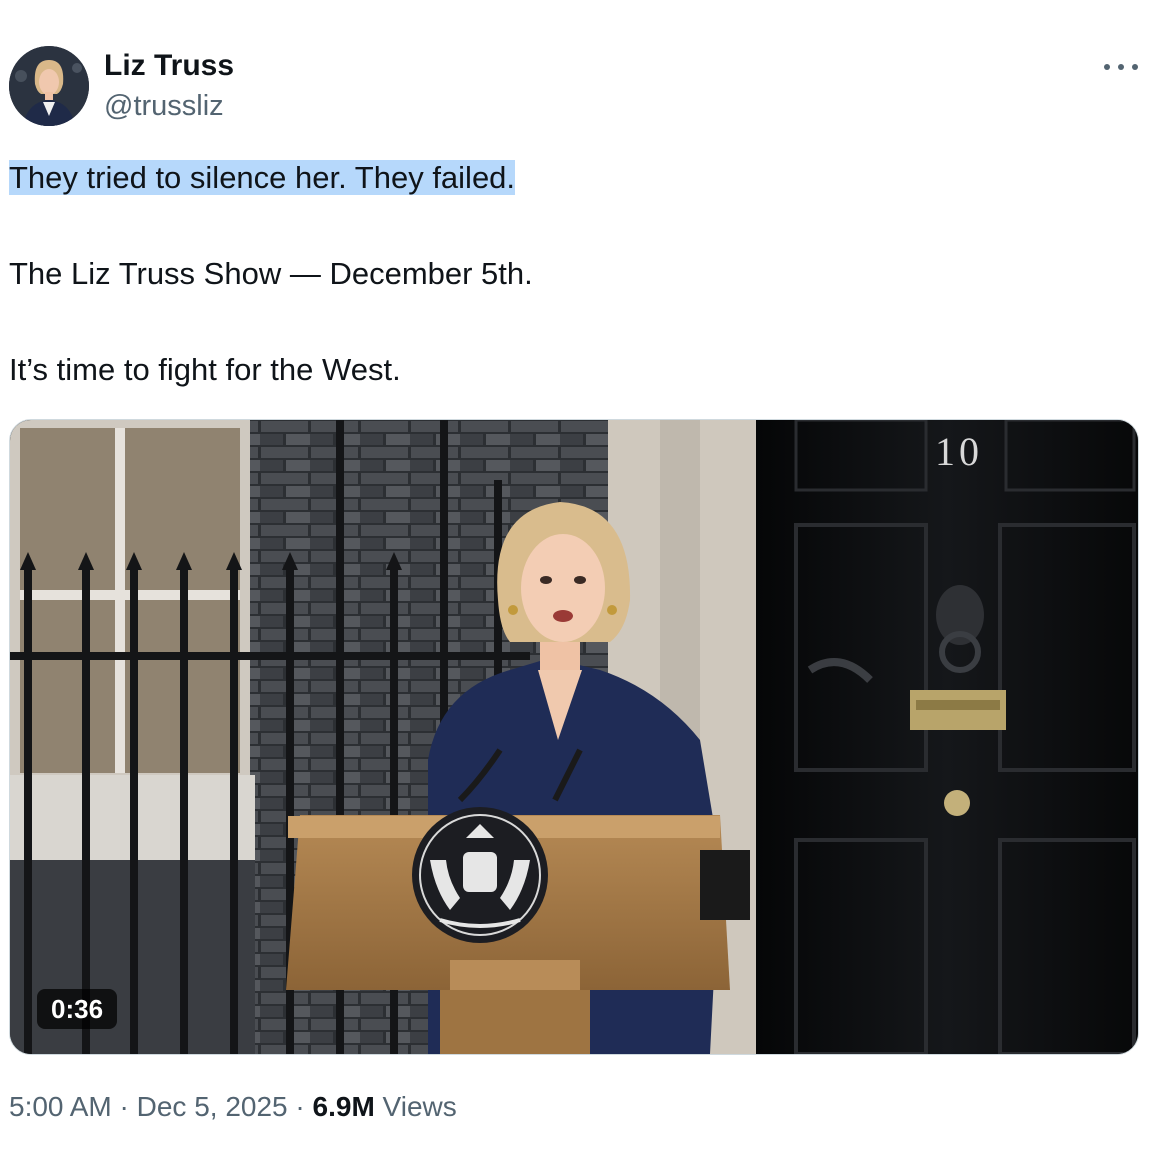 Image resolution: width=1166 pixels, height=1160 pixels. I want to click on selected-text: They tried to silence her. They failed., so click(262, 177).